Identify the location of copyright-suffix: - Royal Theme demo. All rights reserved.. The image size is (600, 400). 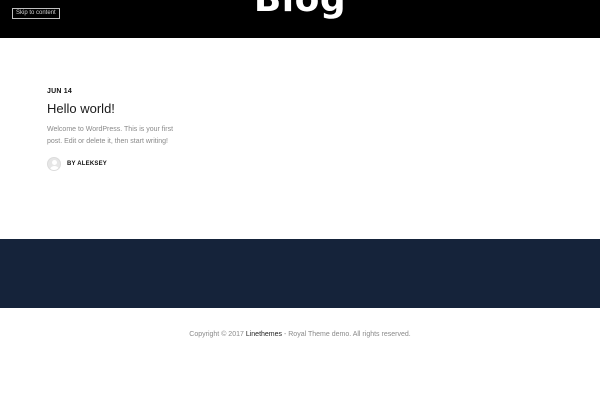
(346, 334).